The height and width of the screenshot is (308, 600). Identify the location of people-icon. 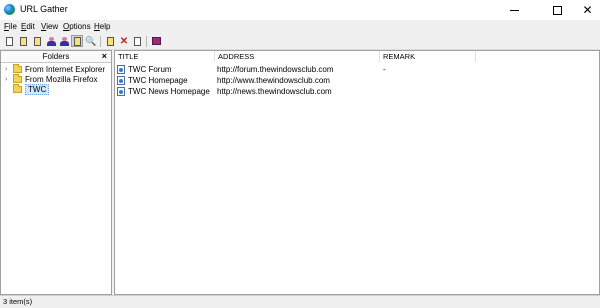
(51, 41).